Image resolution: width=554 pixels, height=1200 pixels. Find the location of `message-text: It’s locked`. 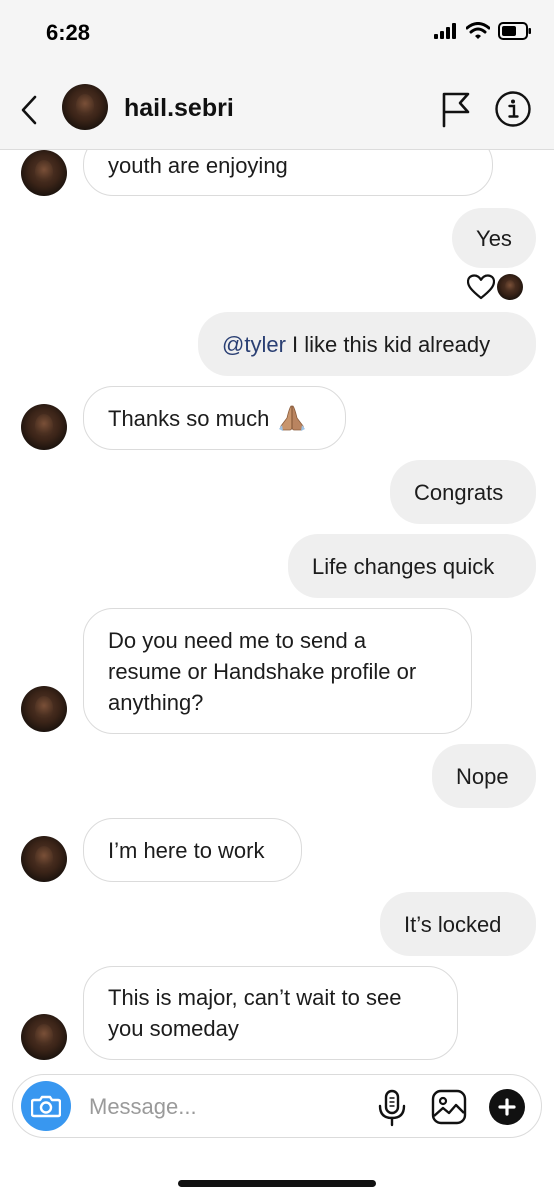

message-text: It’s locked is located at coordinates (453, 924).